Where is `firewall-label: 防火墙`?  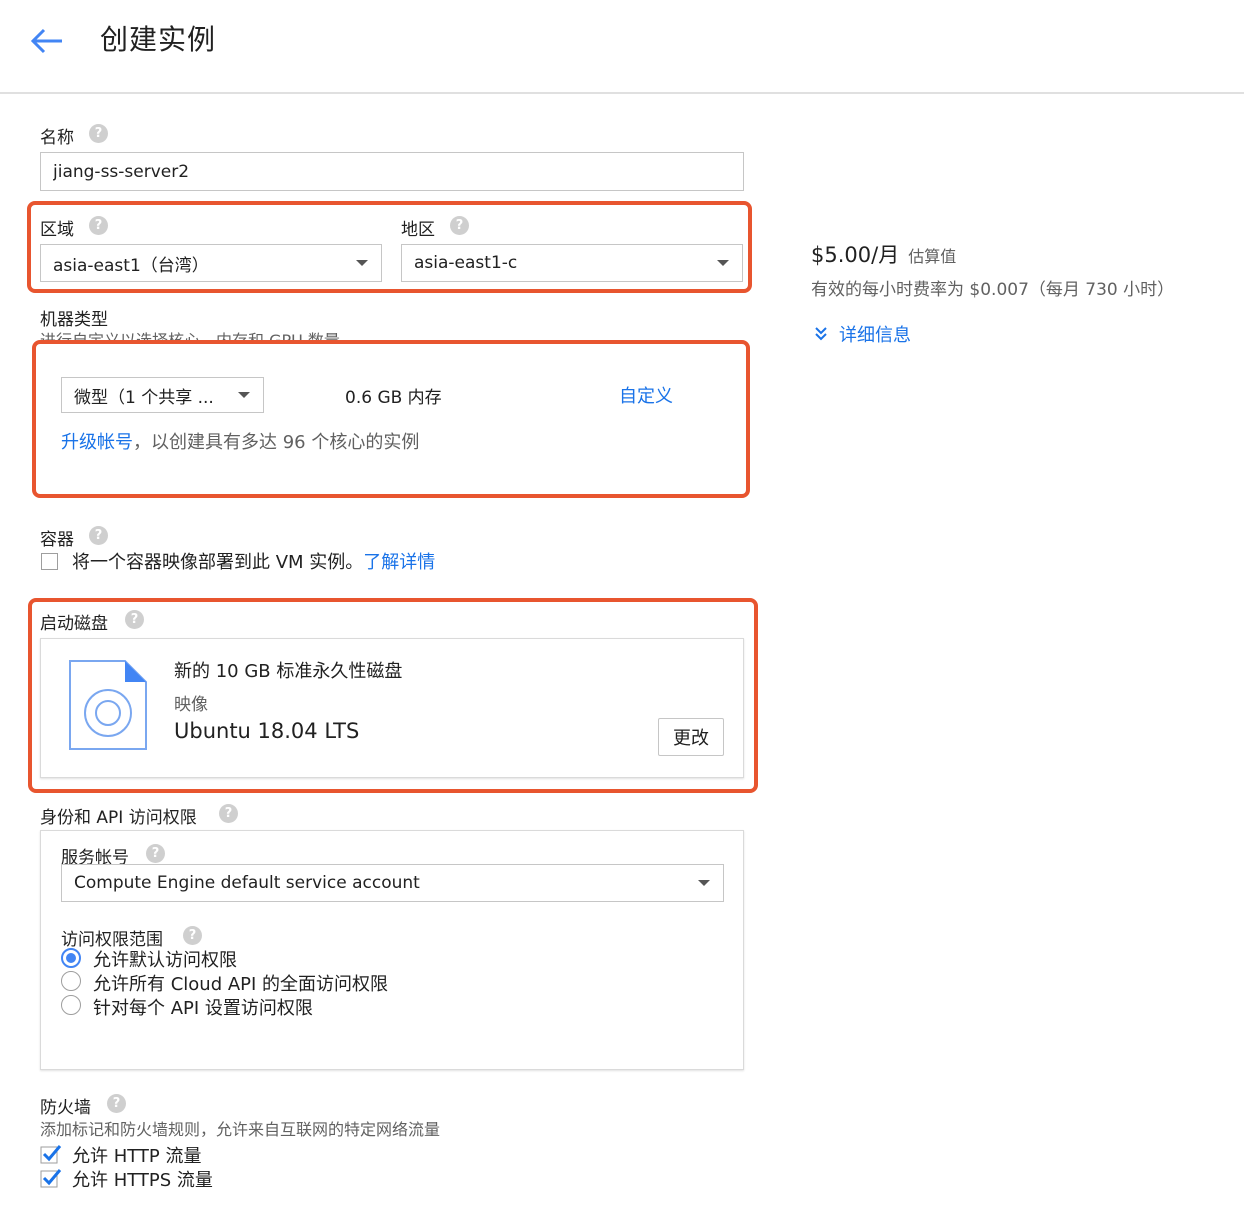
firewall-label: 防火墙 is located at coordinates (65, 1108).